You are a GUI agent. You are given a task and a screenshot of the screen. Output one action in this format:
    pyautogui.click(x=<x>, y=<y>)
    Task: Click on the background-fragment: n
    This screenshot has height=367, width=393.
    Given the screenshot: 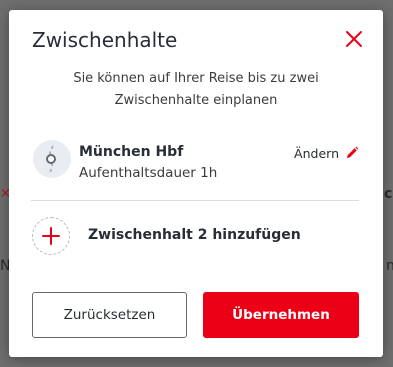 What is the action you would take?
    pyautogui.click(x=389, y=266)
    